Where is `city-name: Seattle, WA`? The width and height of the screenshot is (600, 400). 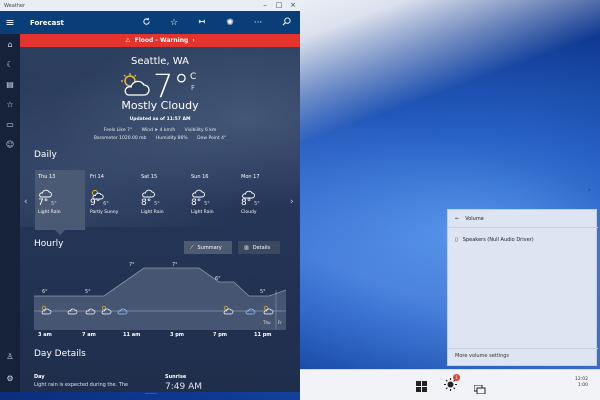 city-name: Seattle, WA is located at coordinates (160, 61).